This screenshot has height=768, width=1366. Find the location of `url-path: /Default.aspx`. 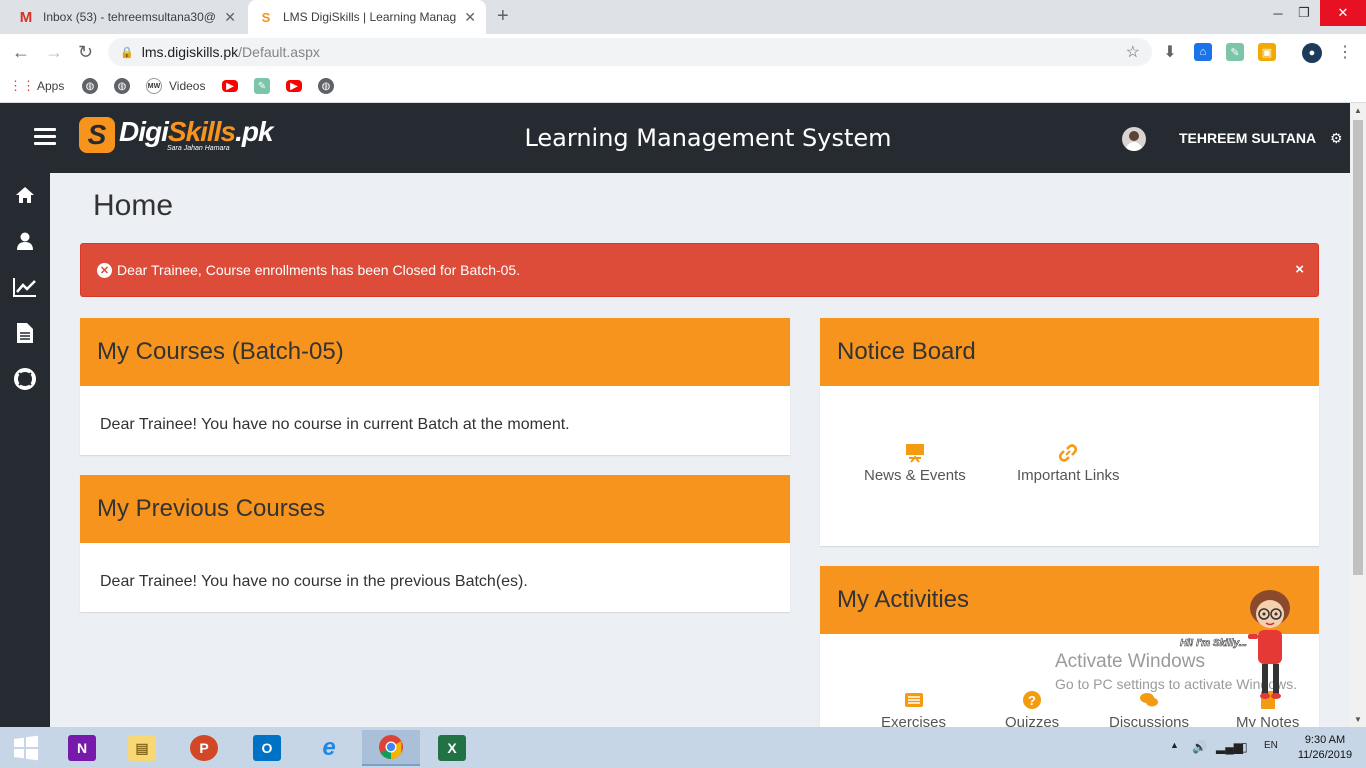

url-path: /Default.aspx is located at coordinates (279, 52).